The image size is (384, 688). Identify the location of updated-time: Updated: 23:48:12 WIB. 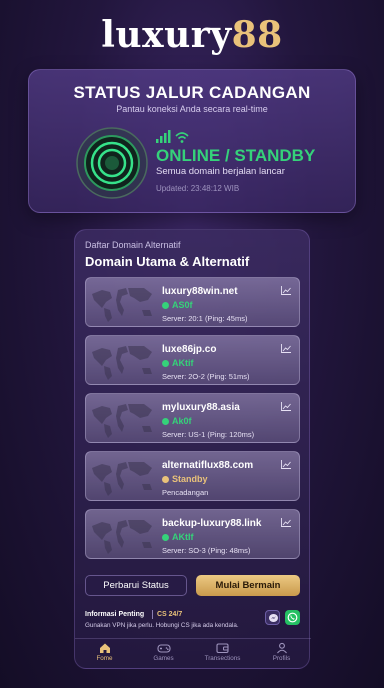
(198, 188).